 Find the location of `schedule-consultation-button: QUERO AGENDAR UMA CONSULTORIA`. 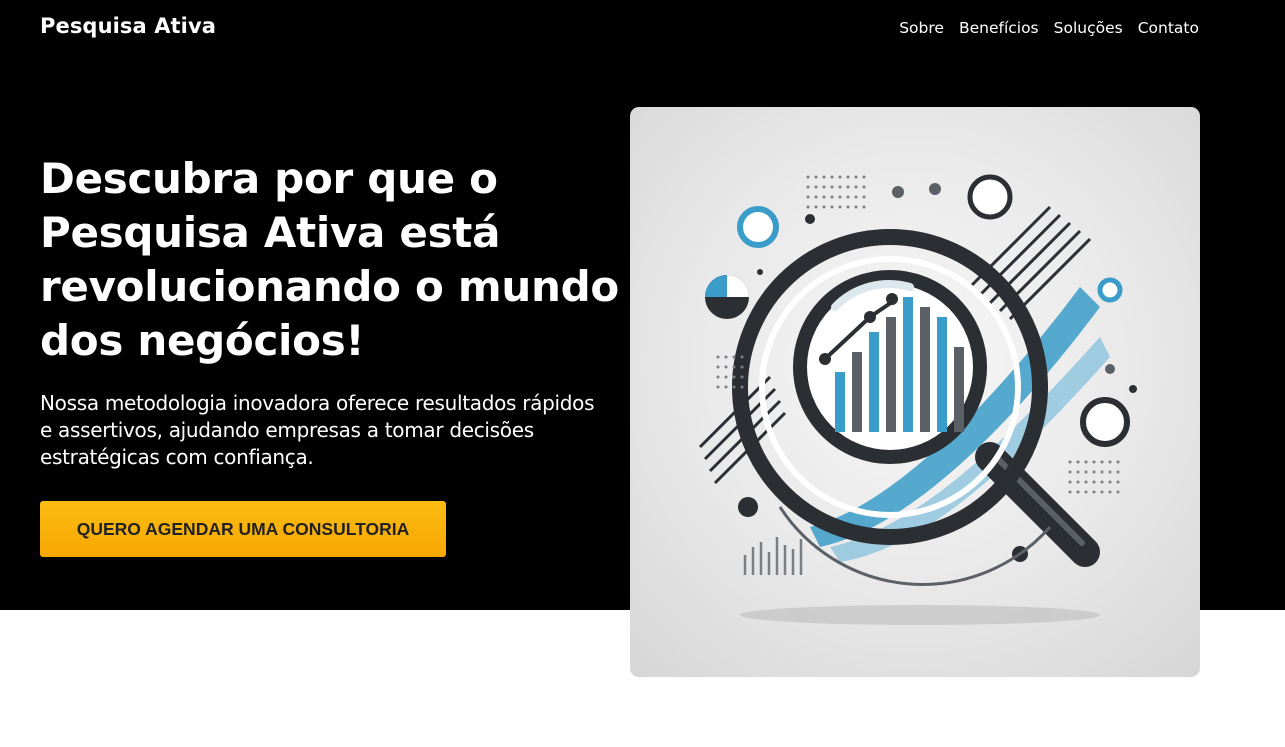

schedule-consultation-button: QUERO AGENDAR UMA CONSULTORIA is located at coordinates (243, 529).